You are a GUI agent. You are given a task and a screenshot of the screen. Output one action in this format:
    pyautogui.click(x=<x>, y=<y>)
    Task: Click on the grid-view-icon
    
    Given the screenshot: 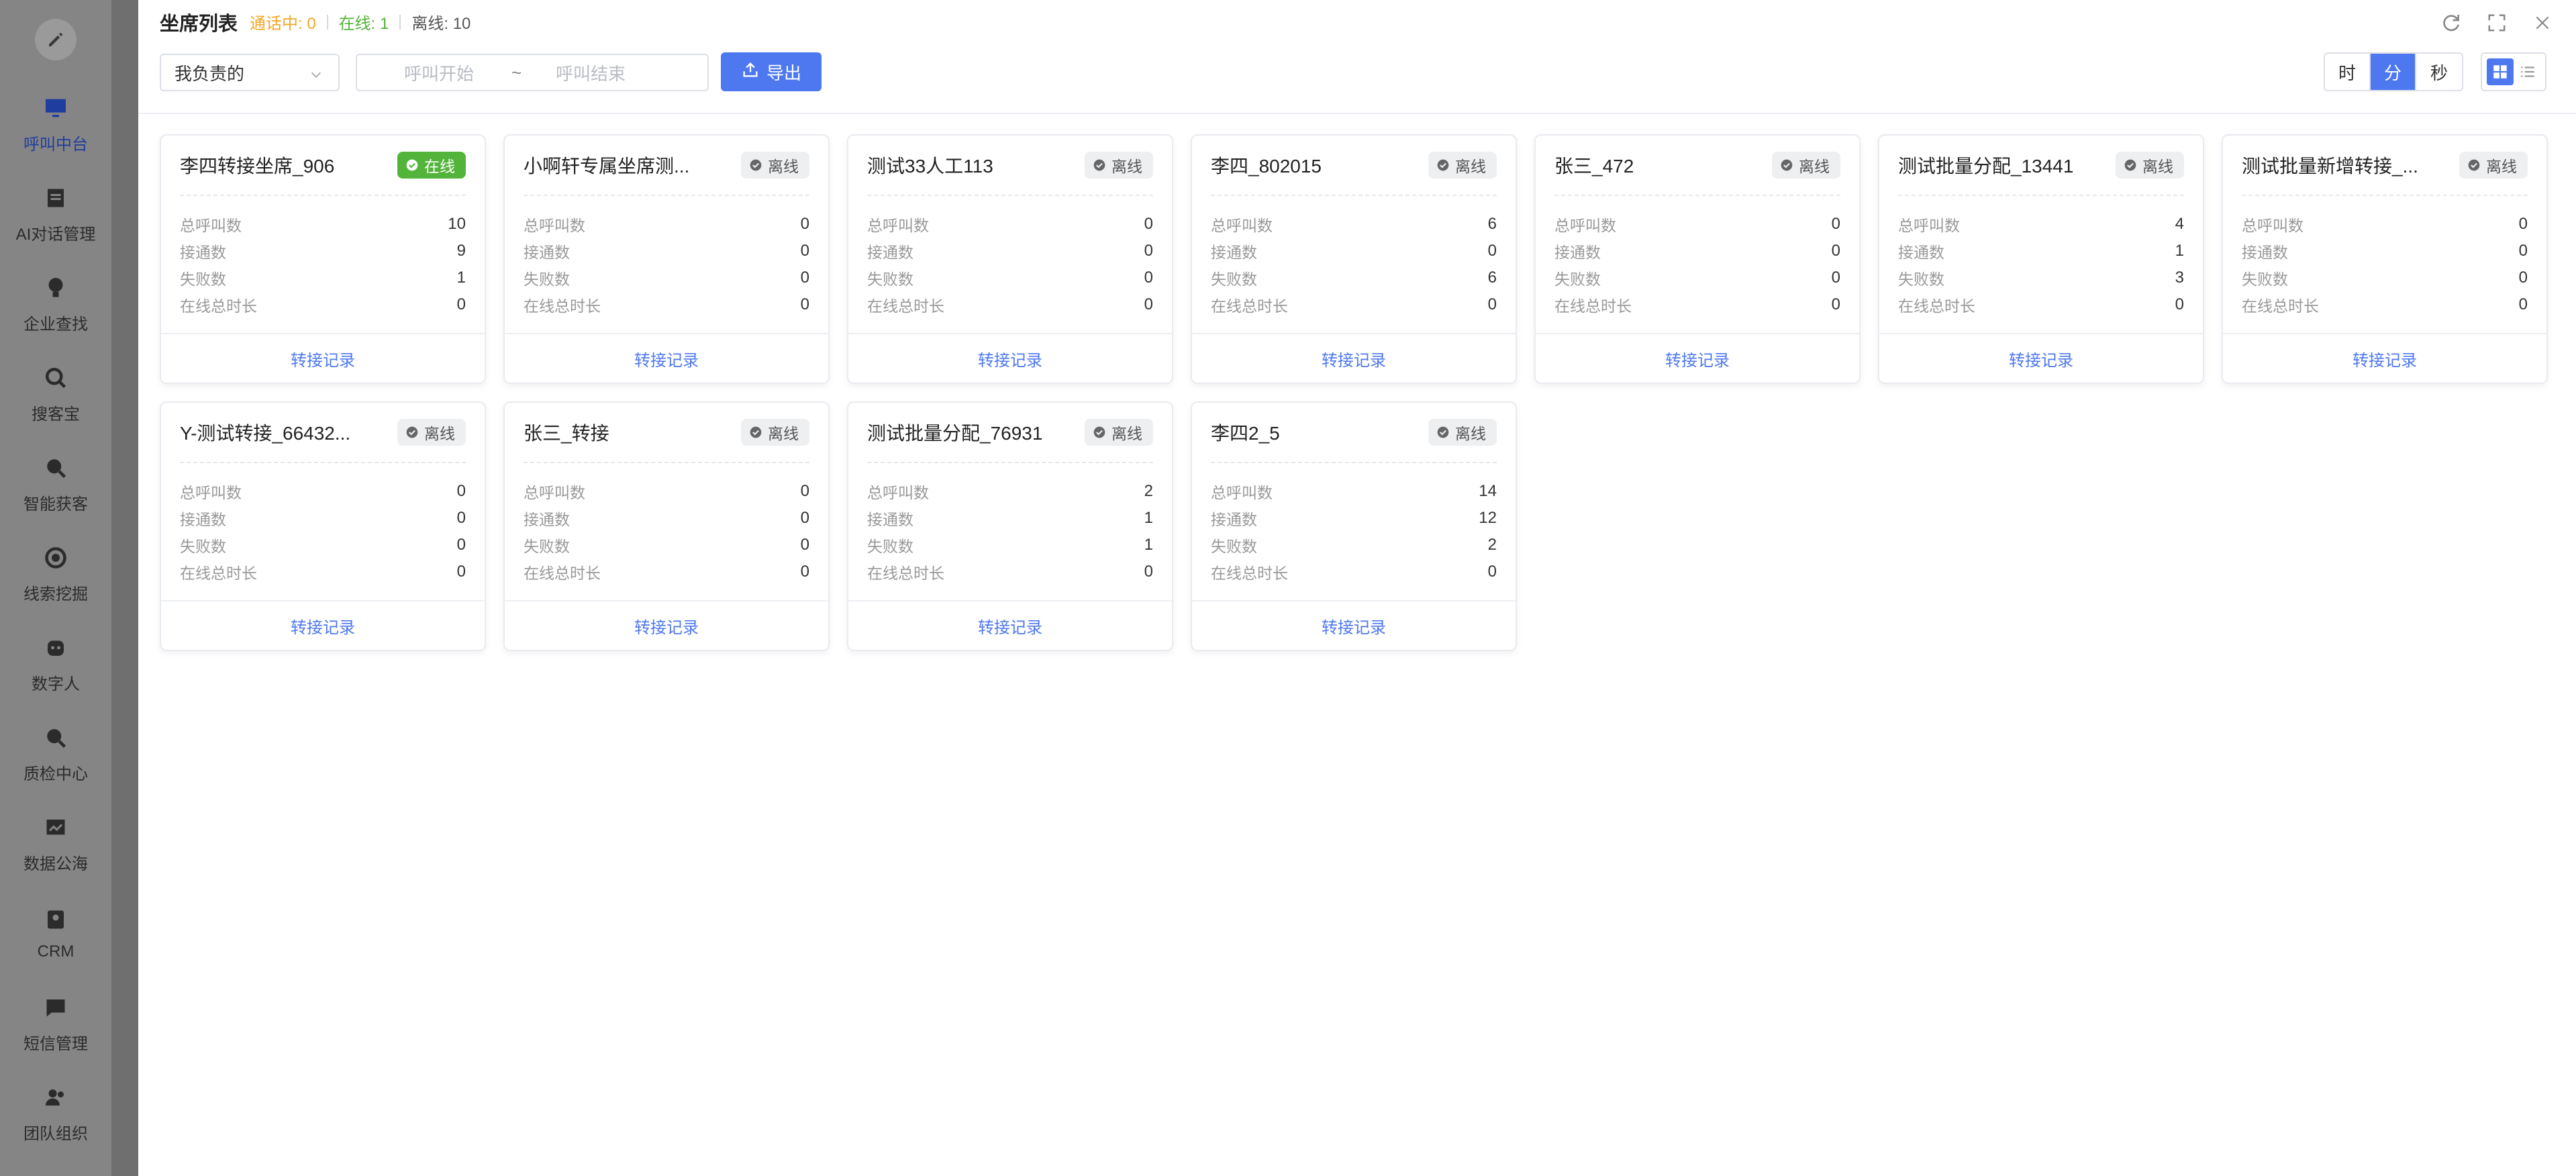 What is the action you would take?
    pyautogui.click(x=2500, y=72)
    